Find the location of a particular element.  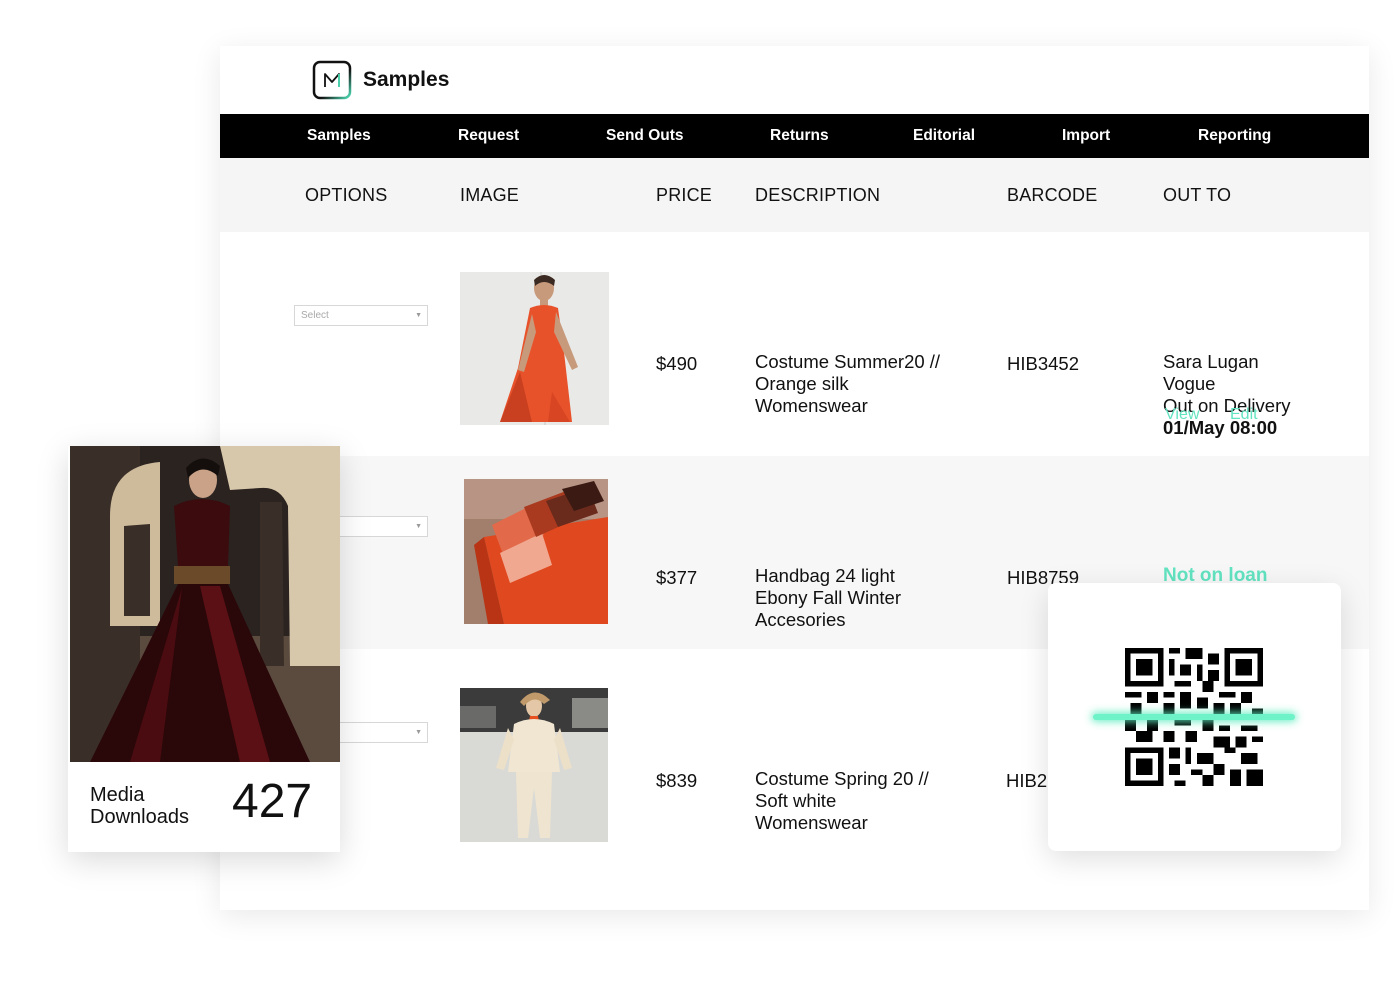

velvet-gown-photo is located at coordinates (205, 604).